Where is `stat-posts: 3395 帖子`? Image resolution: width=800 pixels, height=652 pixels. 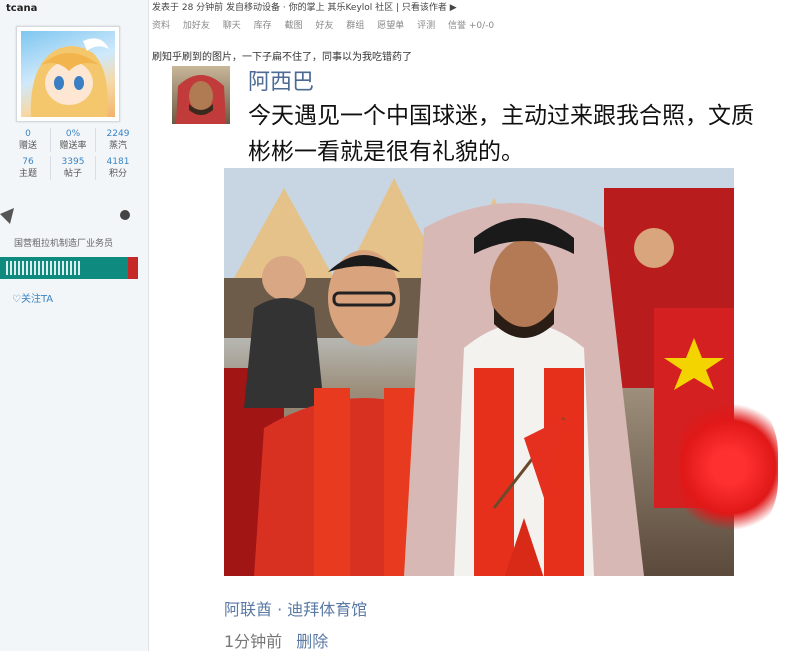
stat-posts: 3395 帖子 is located at coordinates (73, 168).